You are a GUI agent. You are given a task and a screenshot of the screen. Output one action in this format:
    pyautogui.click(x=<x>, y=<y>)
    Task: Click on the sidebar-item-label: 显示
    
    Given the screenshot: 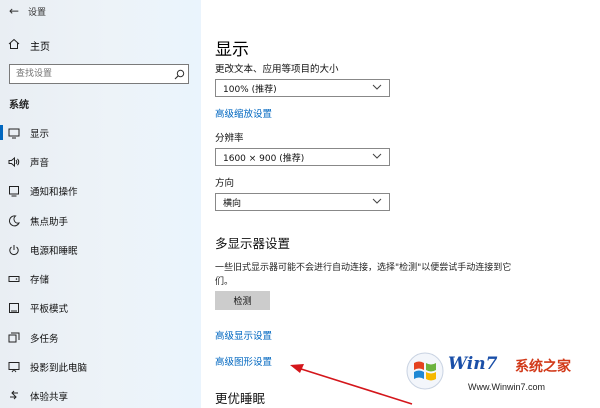 What is the action you would take?
    pyautogui.click(x=40, y=134)
    